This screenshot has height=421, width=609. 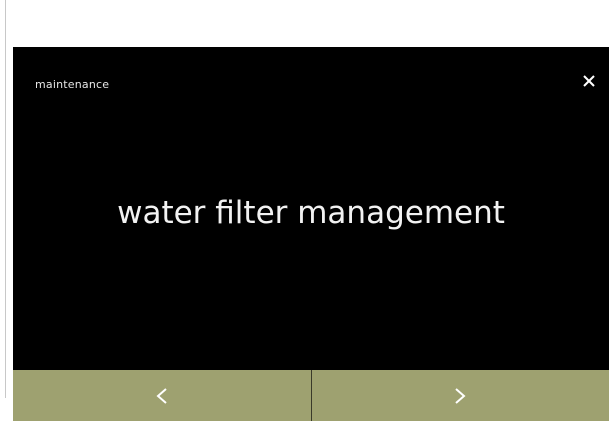 I want to click on close-icon, so click(x=589, y=81).